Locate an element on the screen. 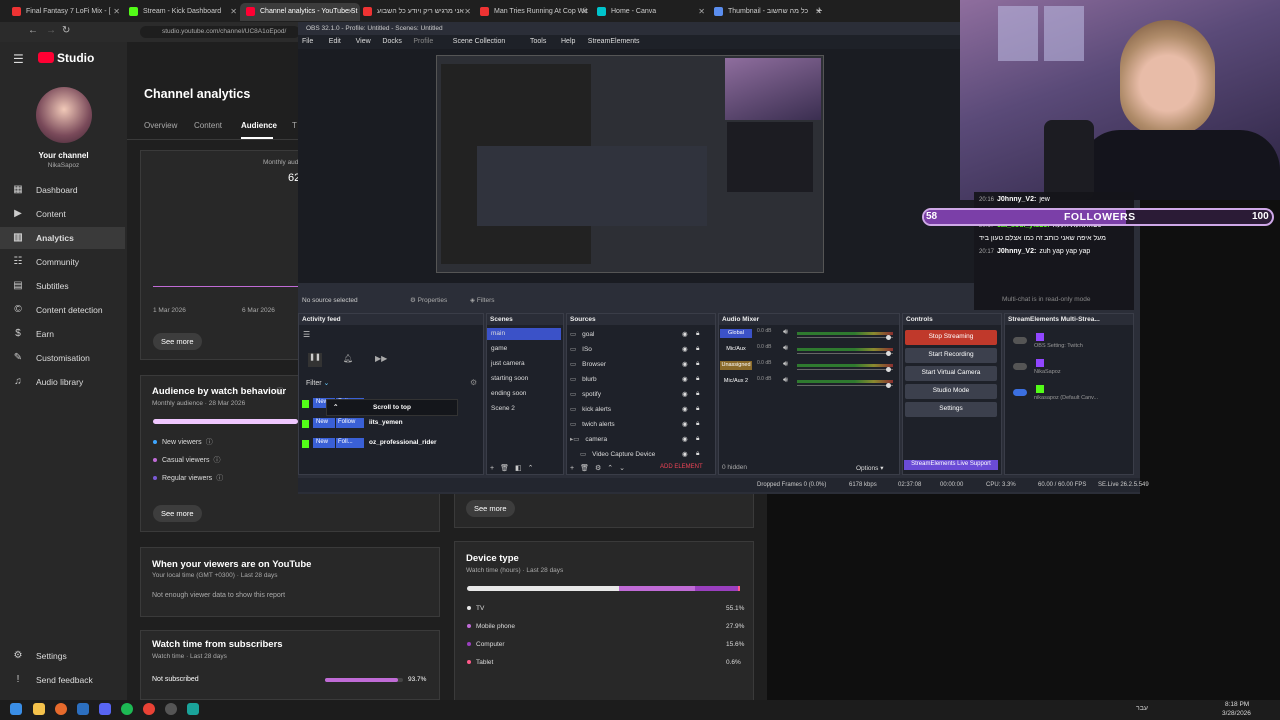 The width and height of the screenshot is (1280, 720). scene-filter-icon: ◧ is located at coordinates (521, 468).